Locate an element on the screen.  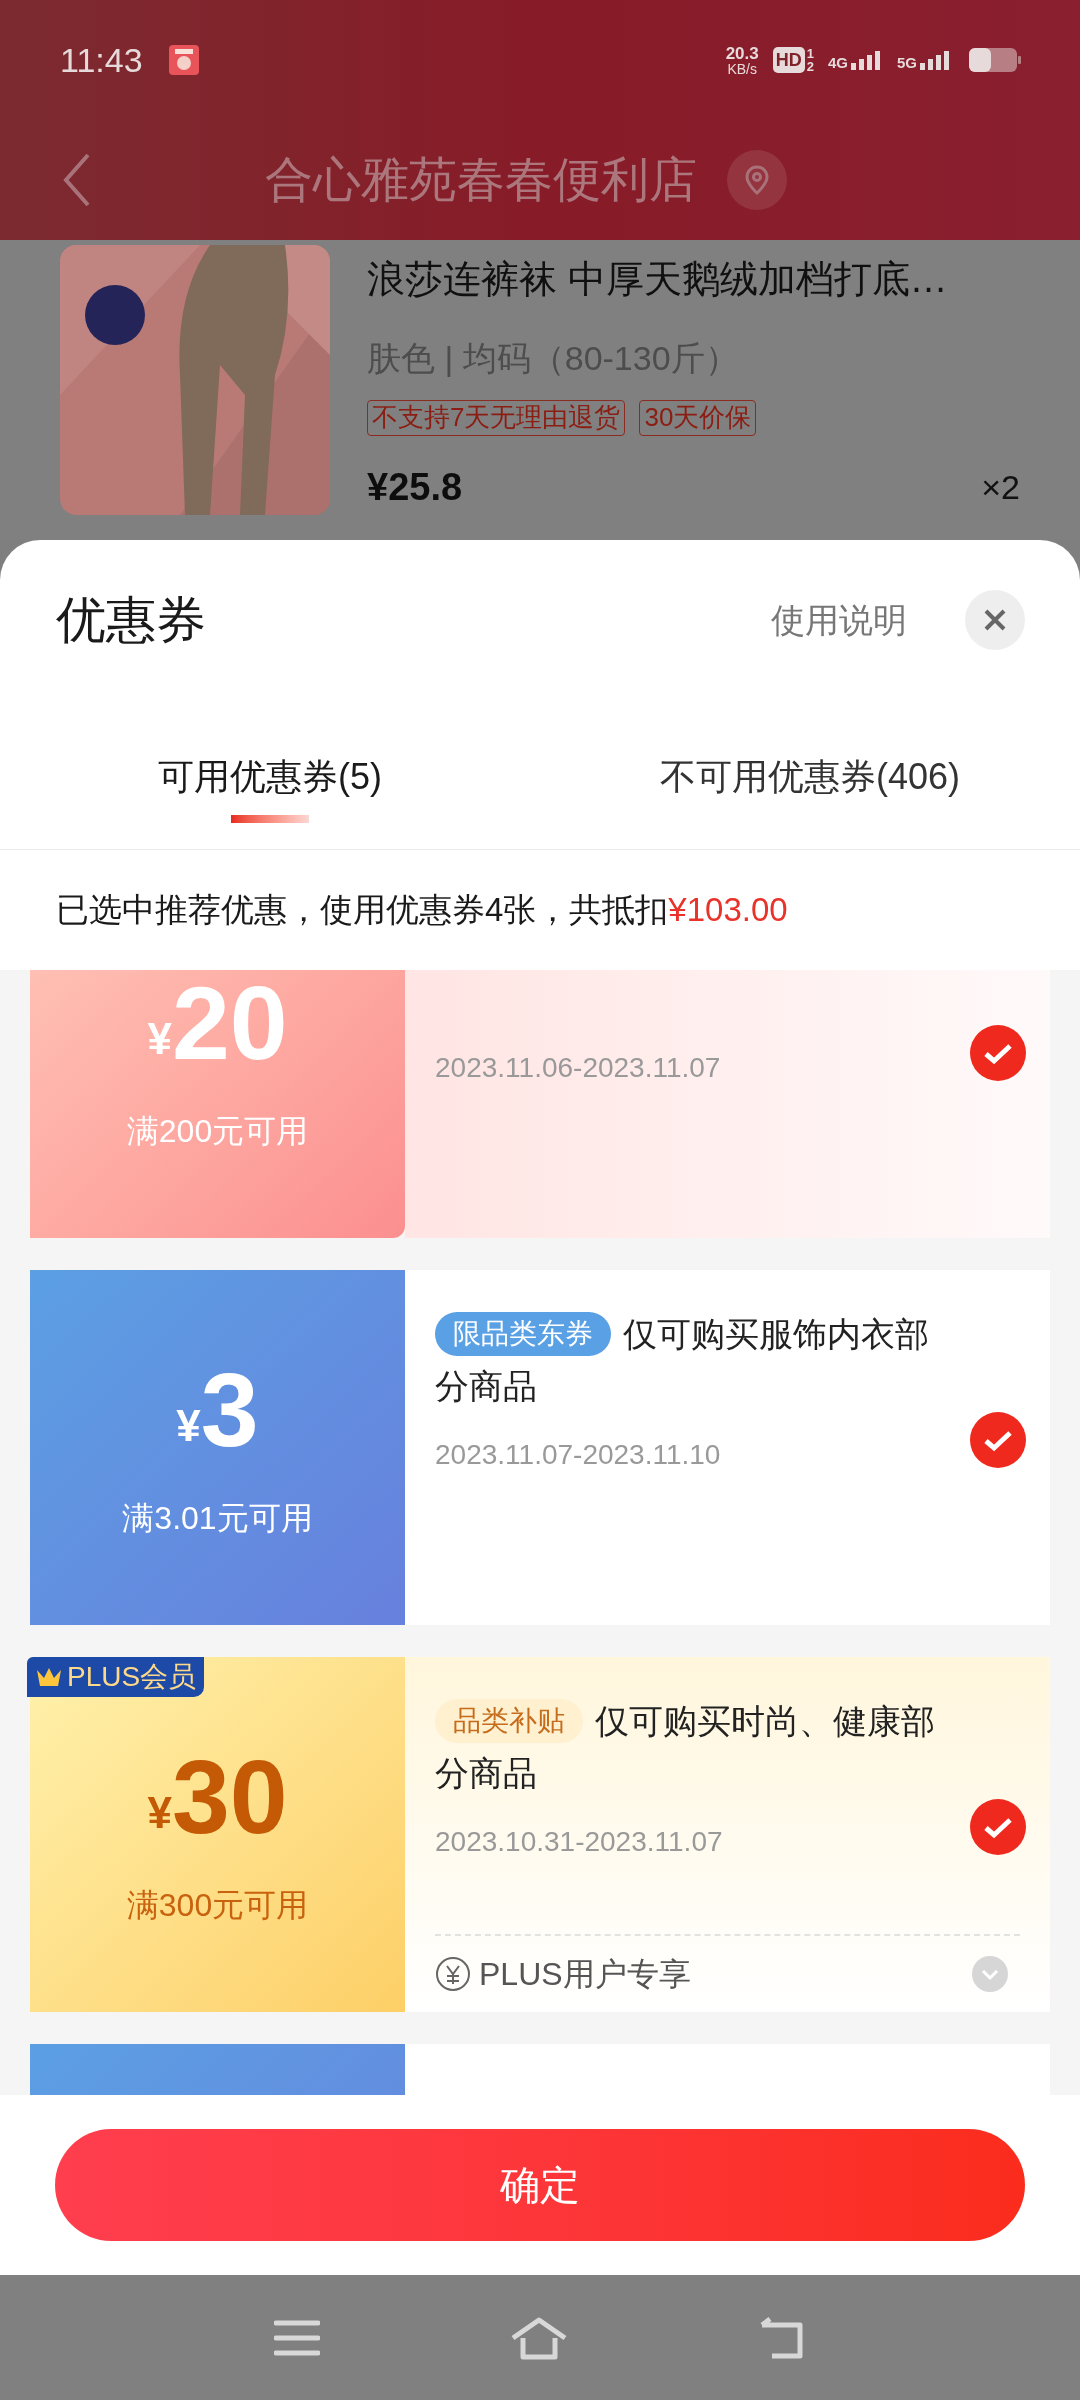
badge-label: PLUS会员 is located at coordinates (132, 1677).